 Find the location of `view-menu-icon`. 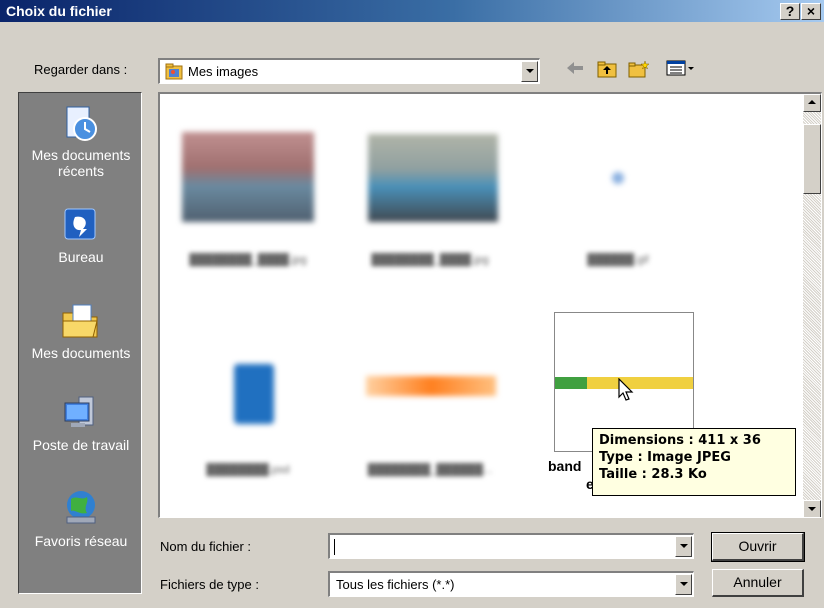

view-menu-icon is located at coordinates (681, 71).